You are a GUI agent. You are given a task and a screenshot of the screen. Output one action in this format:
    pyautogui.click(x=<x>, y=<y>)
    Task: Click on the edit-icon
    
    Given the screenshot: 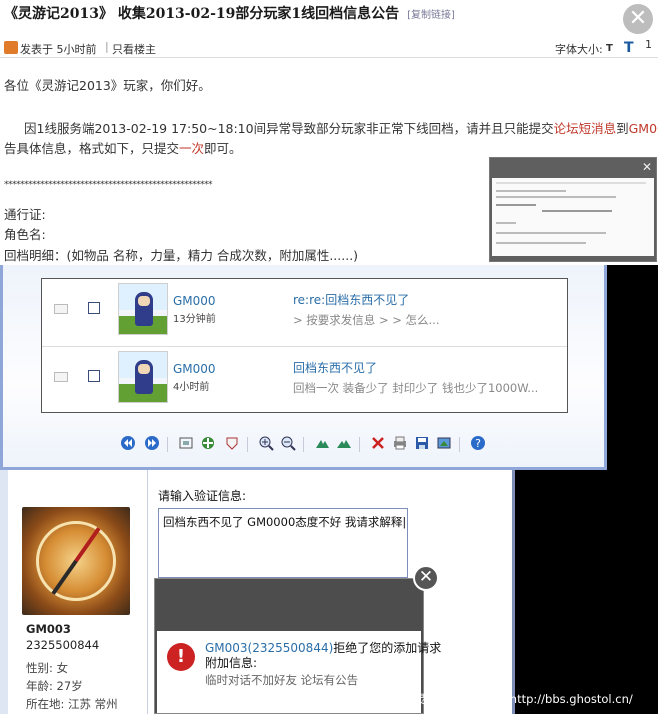 What is the action you would take?
    pyautogui.click(x=444, y=444)
    